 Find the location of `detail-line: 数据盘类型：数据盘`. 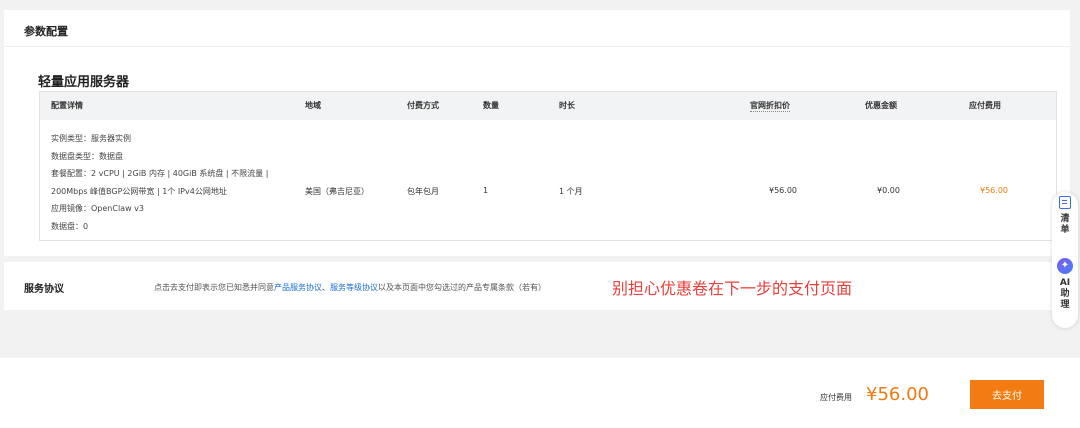

detail-line: 数据盘类型：数据盘 is located at coordinates (87, 156).